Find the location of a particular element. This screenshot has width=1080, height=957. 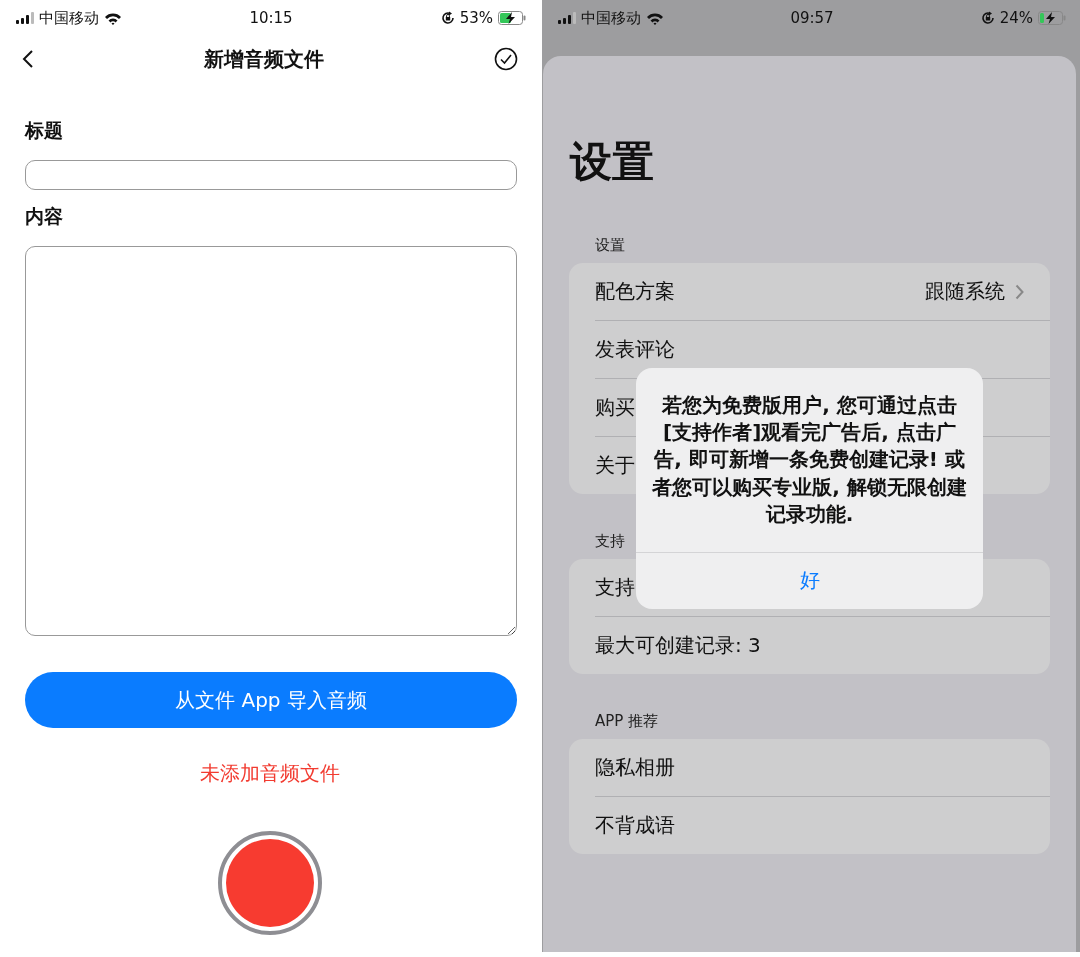

settings-row: 不背成语 is located at coordinates (822, 825).